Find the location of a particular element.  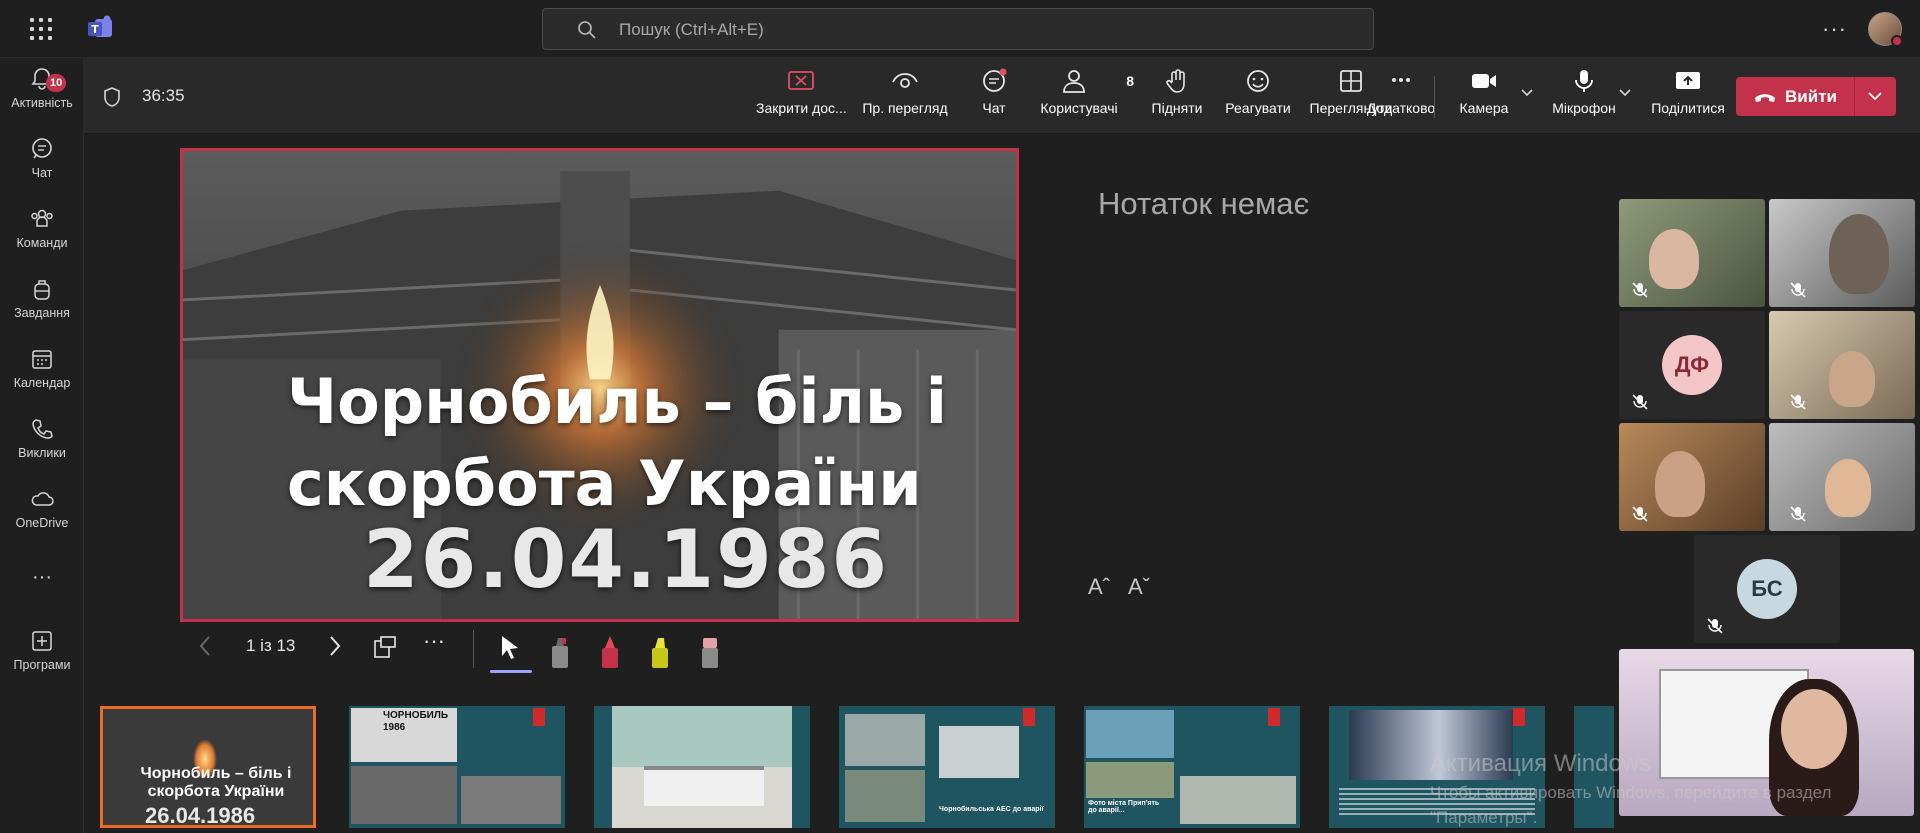

camera-button: Камера is located at coordinates (1484, 98).